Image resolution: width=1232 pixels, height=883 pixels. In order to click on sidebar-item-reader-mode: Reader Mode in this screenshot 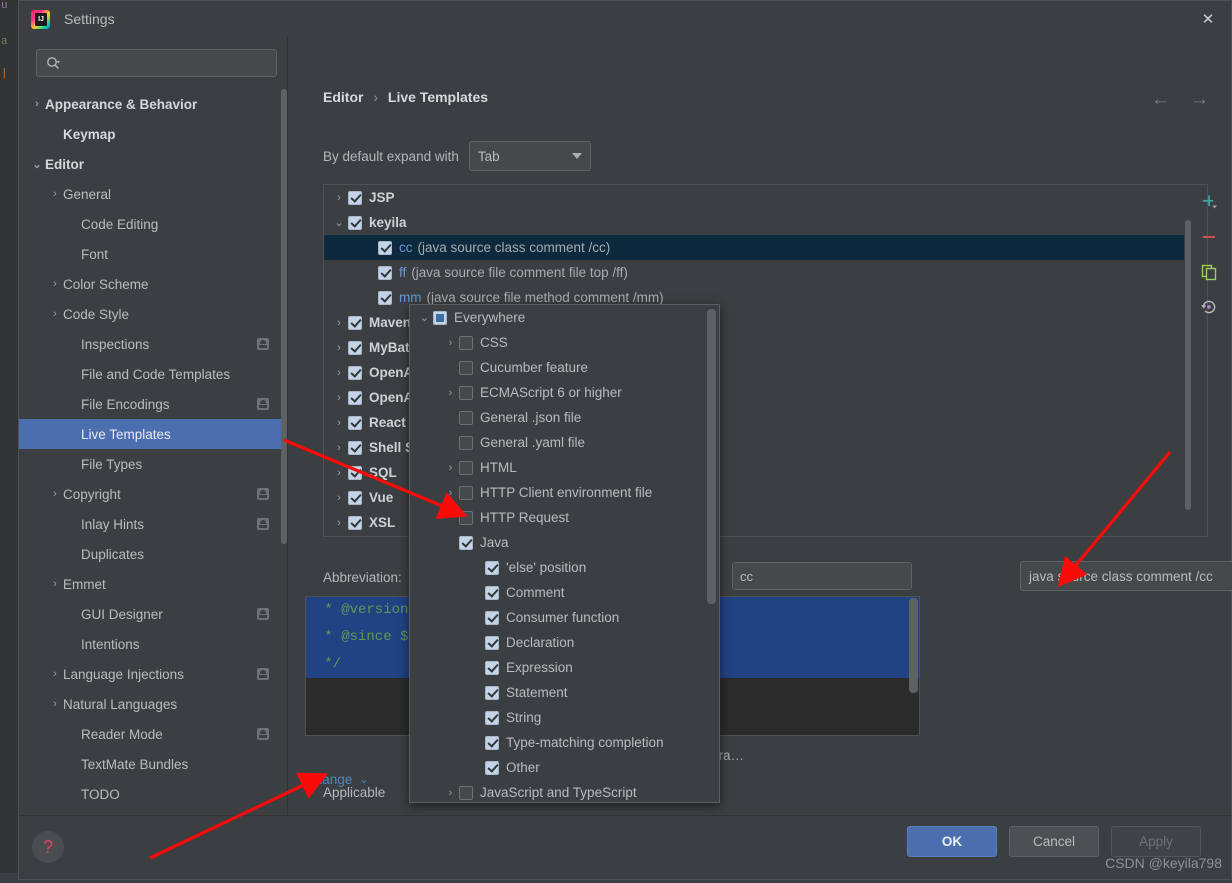, I will do `click(153, 734)`.